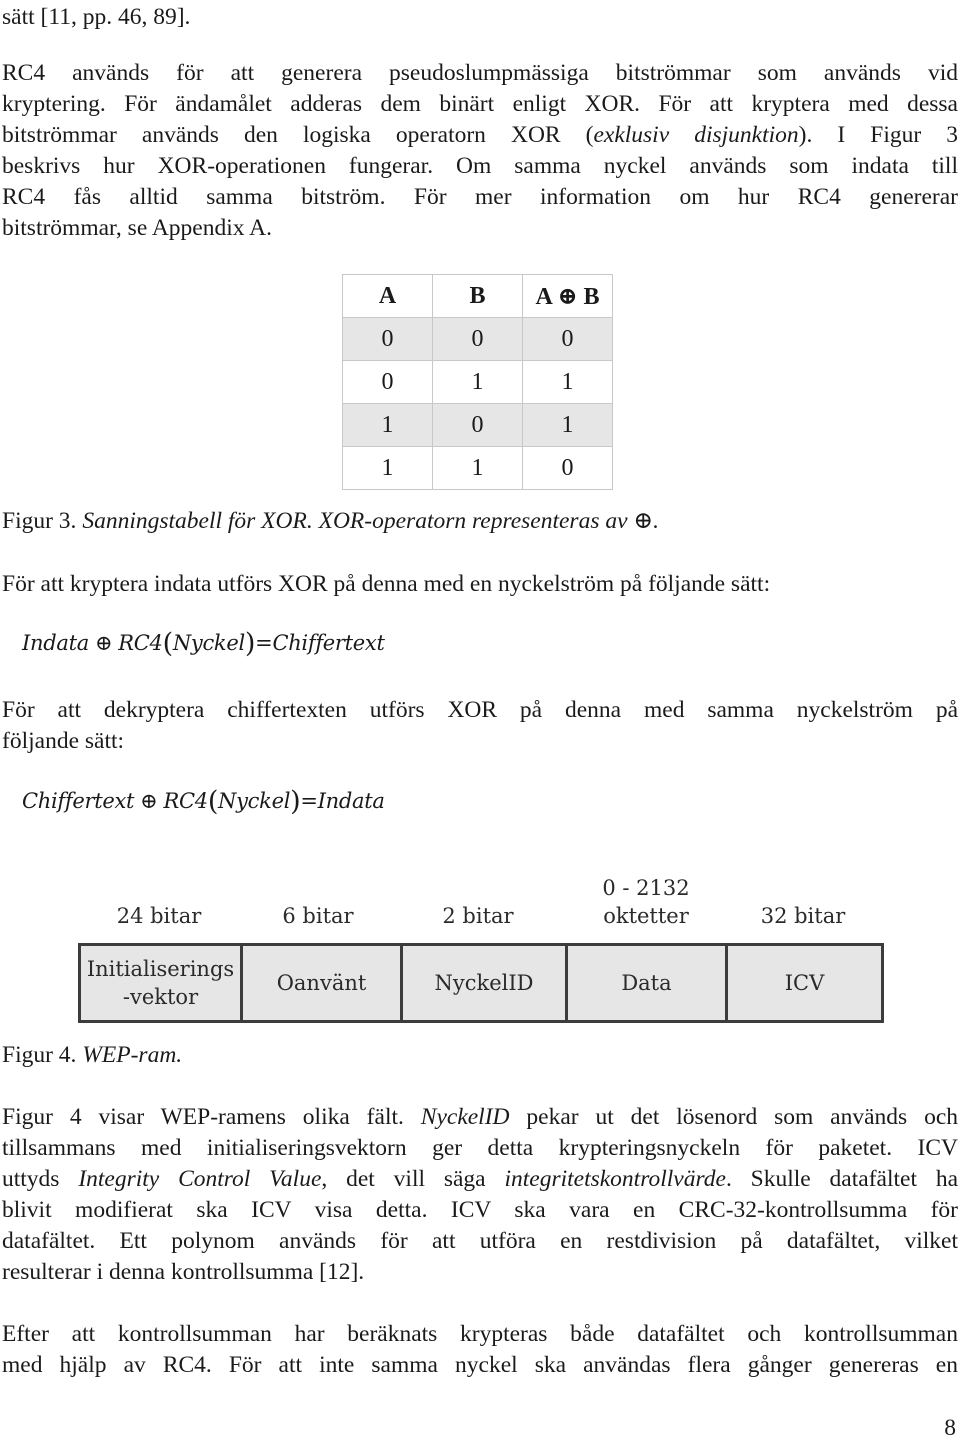 Image resolution: width=960 pixels, height=1441 pixels. Describe the element at coordinates (567, 296) in the screenshot. I see `table-header-cell: A ⊕ B` at that location.